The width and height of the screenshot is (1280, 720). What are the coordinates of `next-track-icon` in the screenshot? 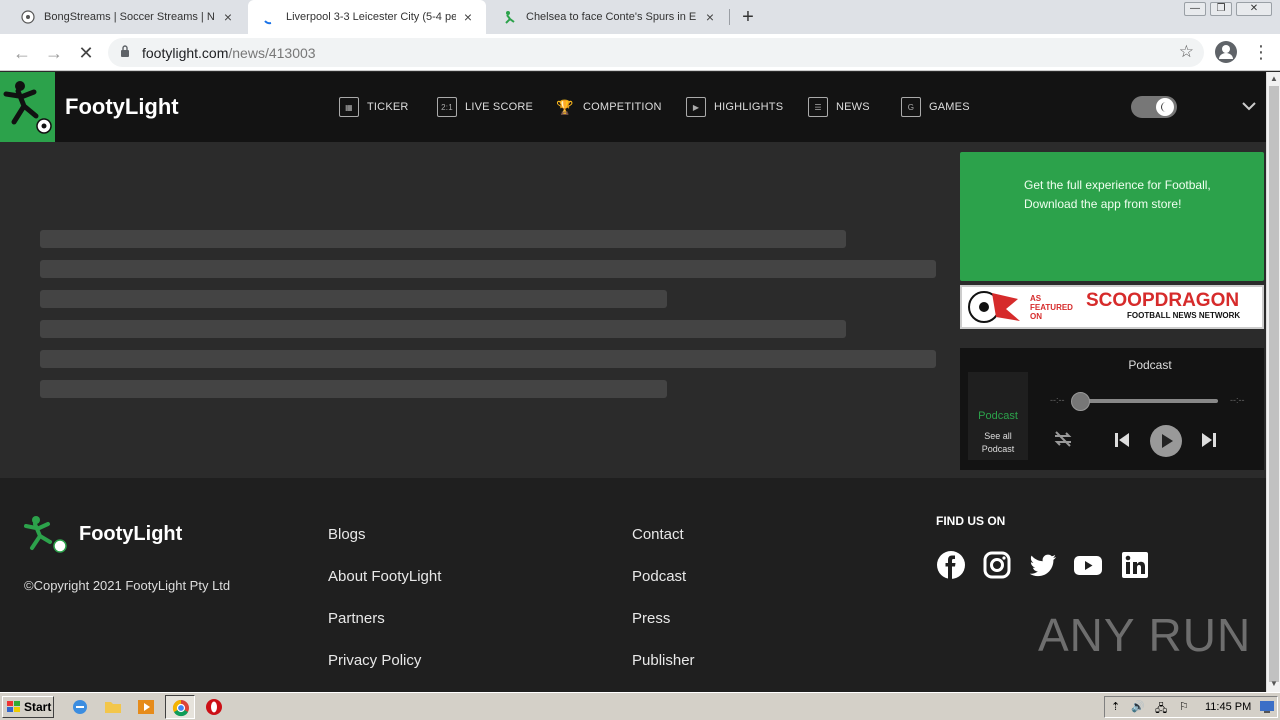 It's located at (1209, 440).